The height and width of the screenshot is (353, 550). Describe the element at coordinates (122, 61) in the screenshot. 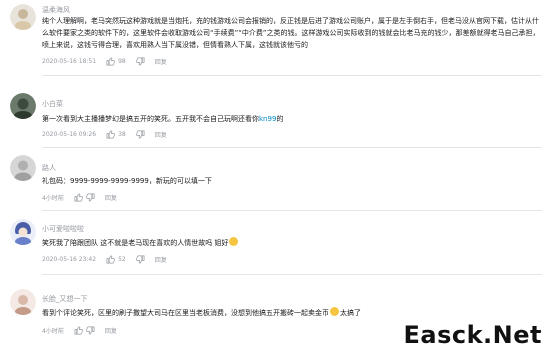

I see `like-count: 98` at that location.